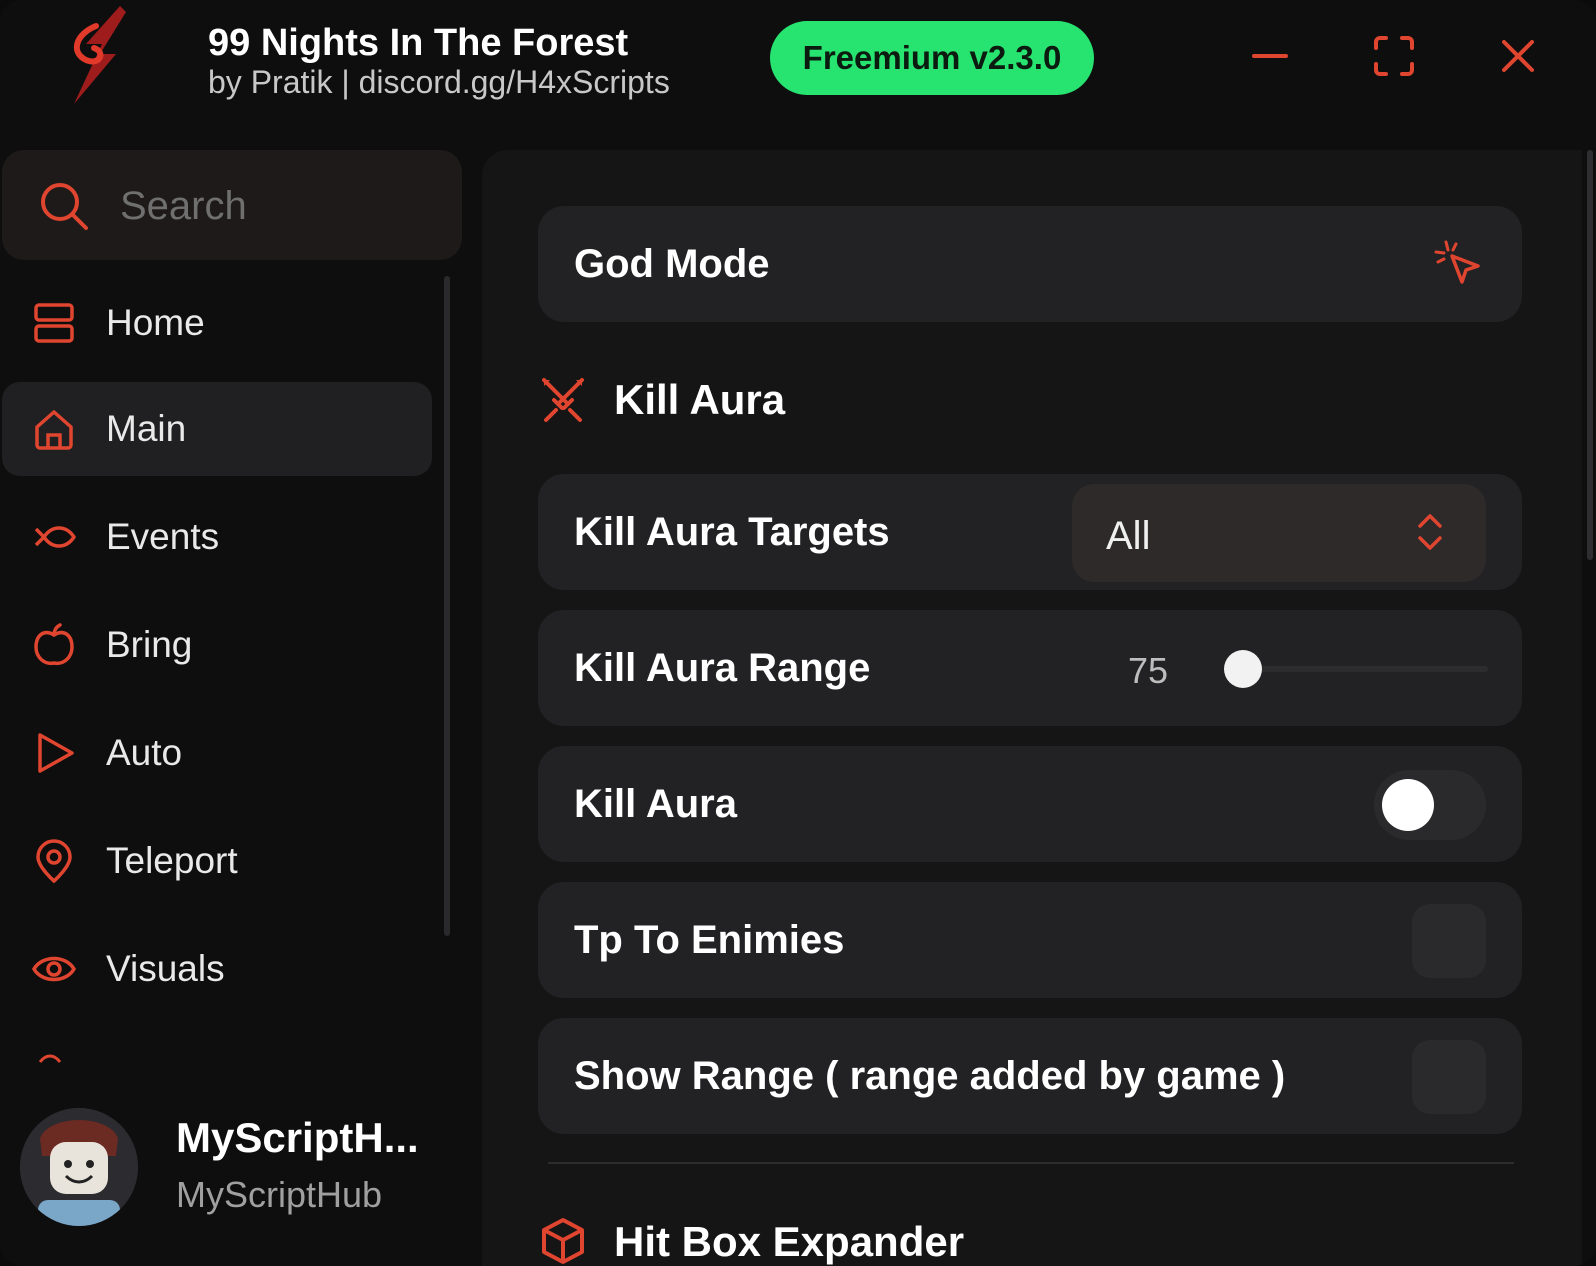 The width and height of the screenshot is (1596, 1266). Describe the element at coordinates (217, 645) in the screenshot. I see `sidebar-item-bring: Bring` at that location.